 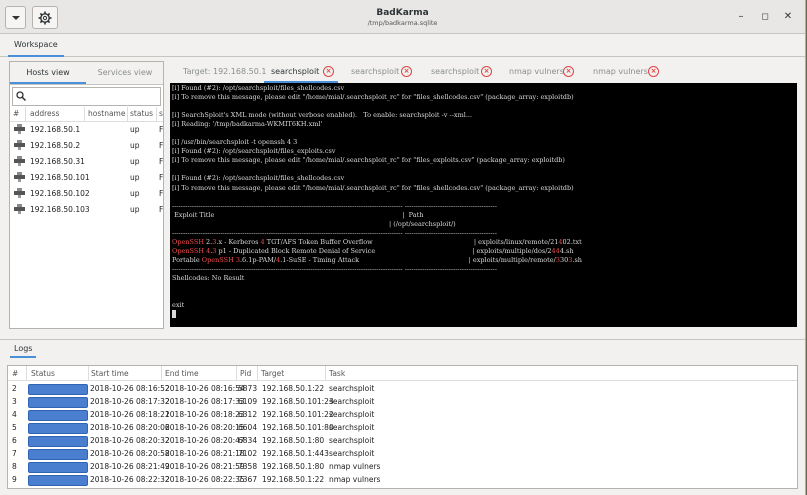 What do you see at coordinates (86, 193) in the screenshot?
I see `host-row: 192.168.50.102 up F` at bounding box center [86, 193].